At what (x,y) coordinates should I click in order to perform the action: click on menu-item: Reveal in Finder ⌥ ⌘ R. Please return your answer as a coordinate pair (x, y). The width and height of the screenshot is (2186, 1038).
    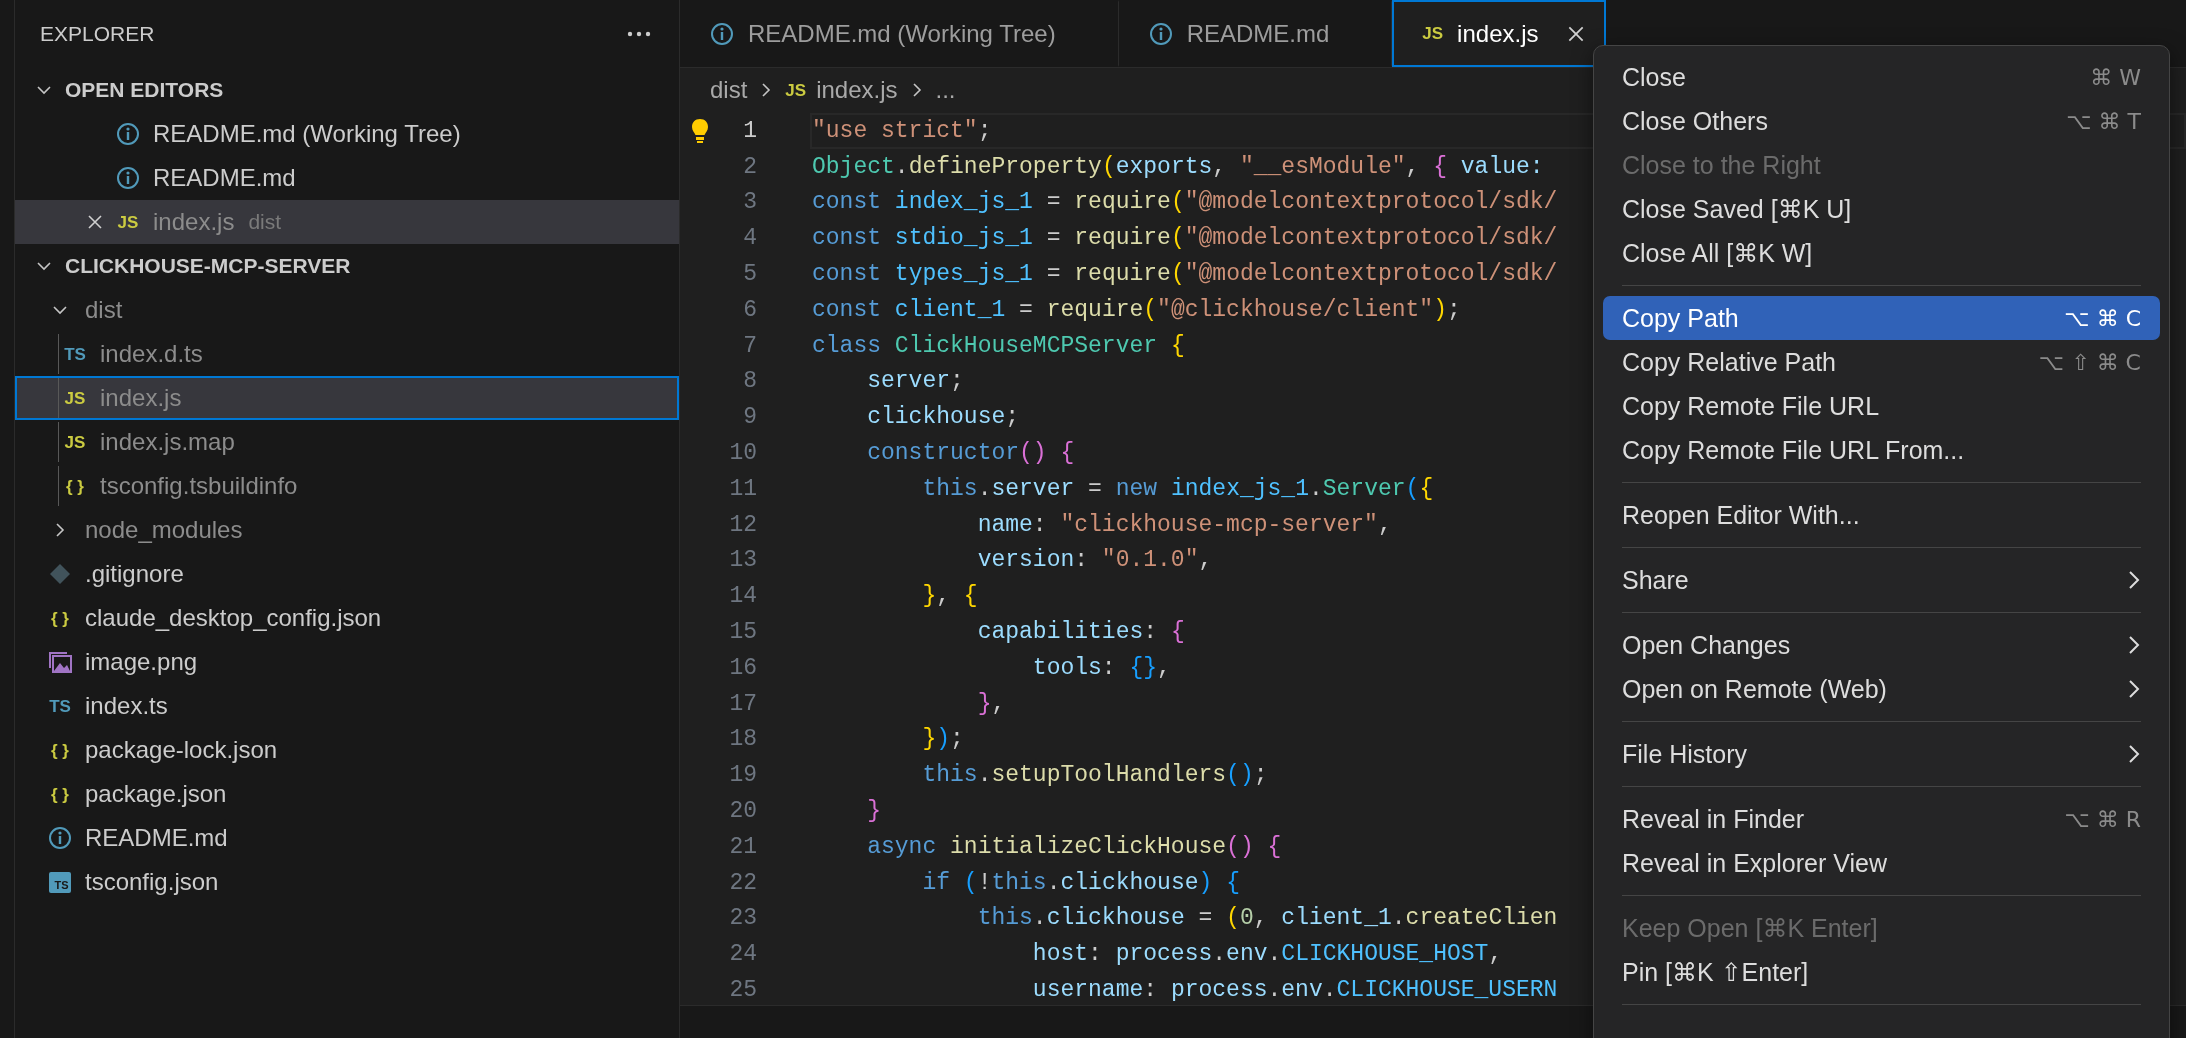
    Looking at the image, I should click on (1881, 819).